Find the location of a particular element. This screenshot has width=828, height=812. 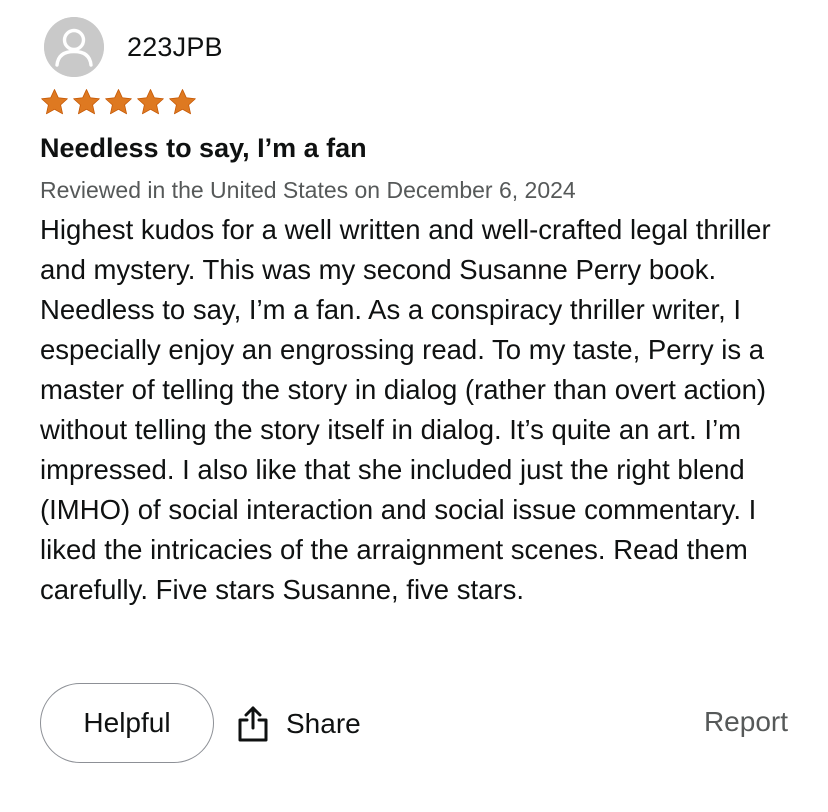

share-label: Share is located at coordinates (323, 723).